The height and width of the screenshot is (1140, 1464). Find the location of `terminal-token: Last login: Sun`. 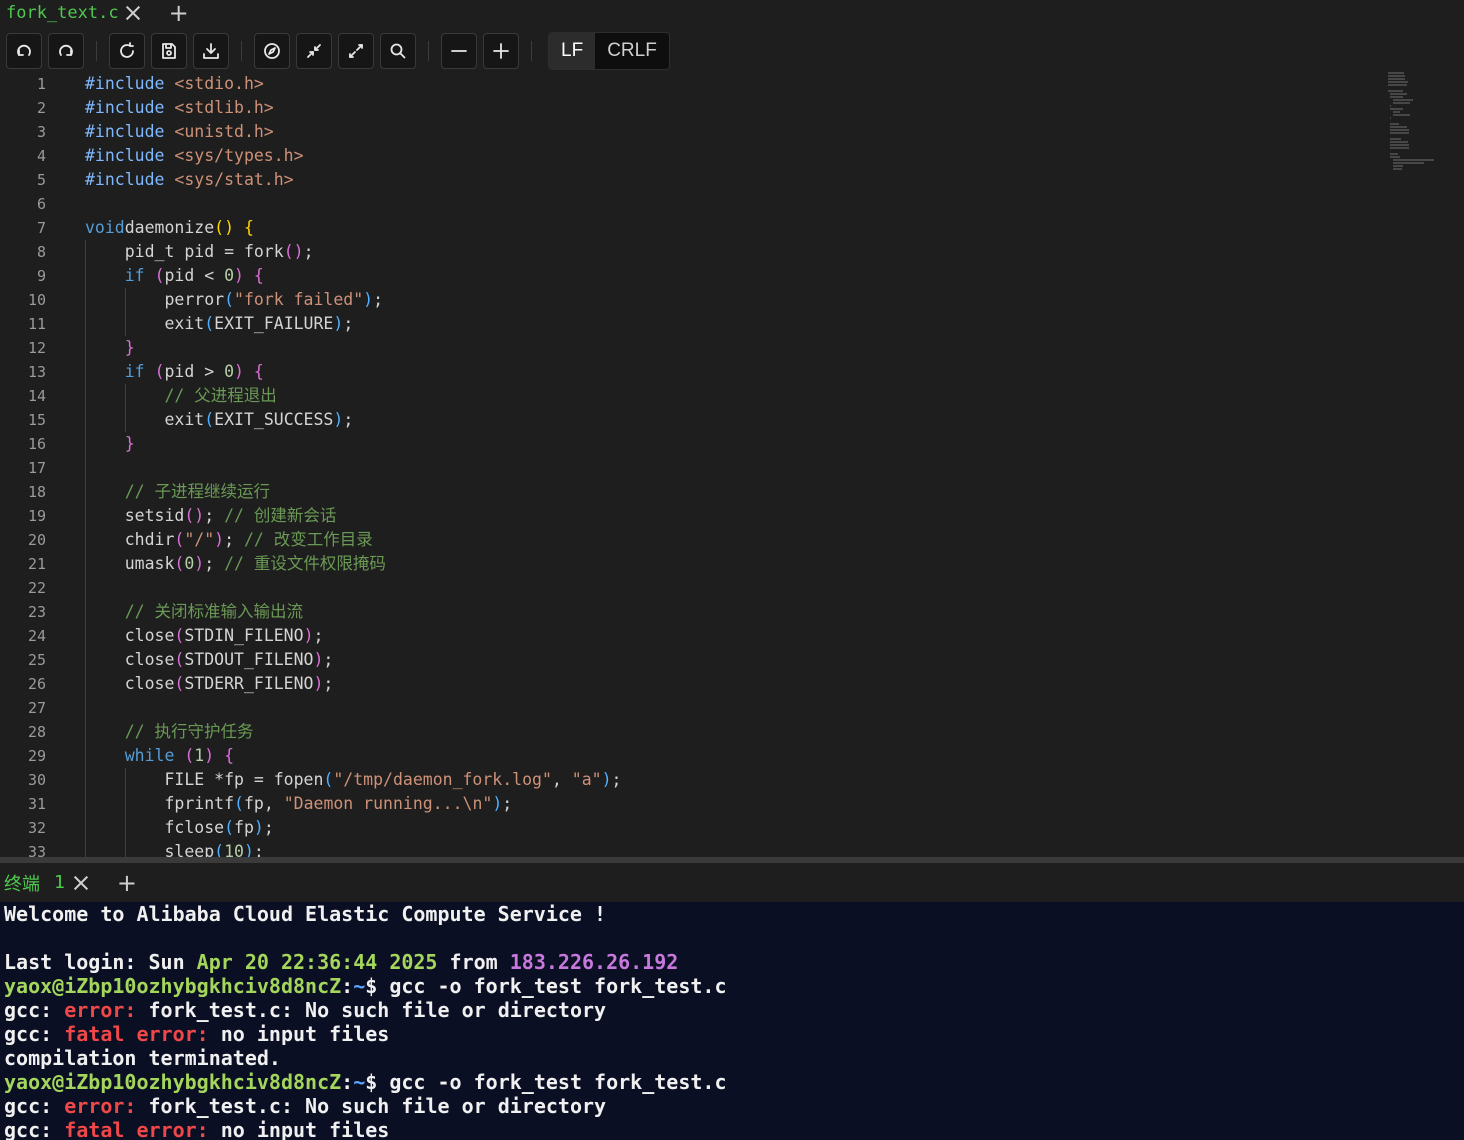

terminal-token: Last login: Sun is located at coordinates (100, 962).